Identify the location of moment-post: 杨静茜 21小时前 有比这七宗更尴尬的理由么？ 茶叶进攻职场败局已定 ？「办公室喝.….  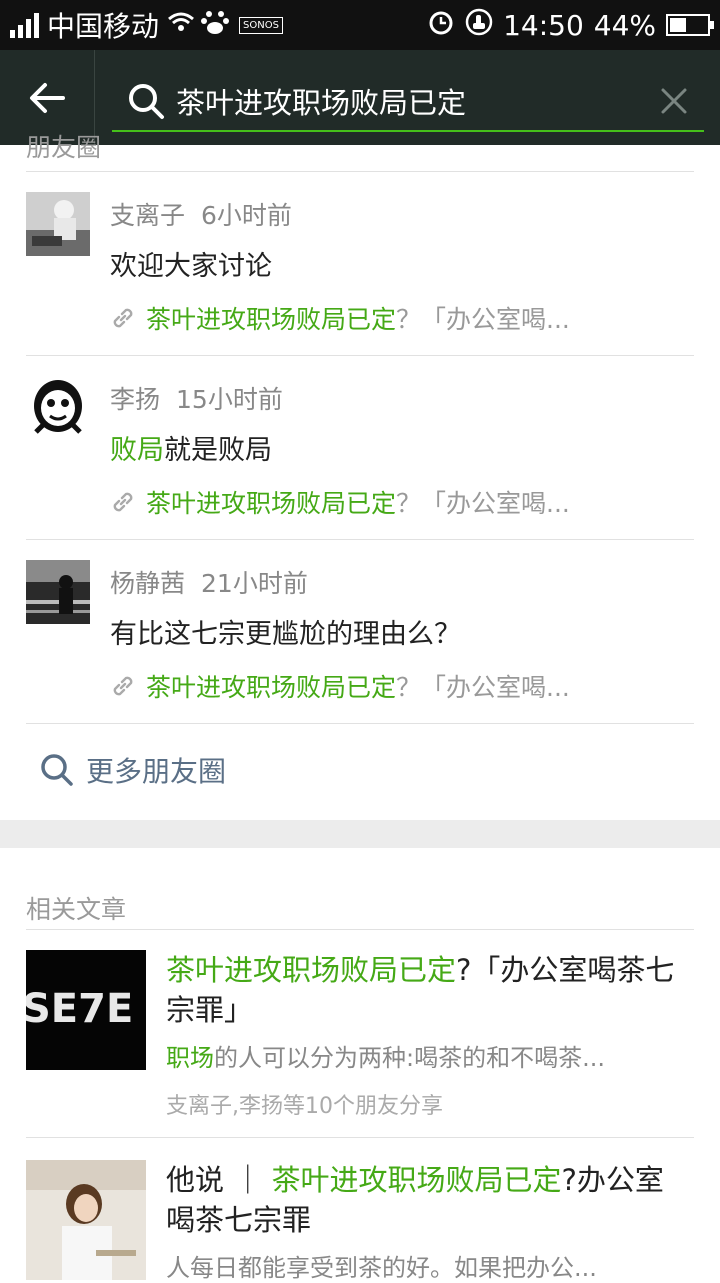
(360, 632).